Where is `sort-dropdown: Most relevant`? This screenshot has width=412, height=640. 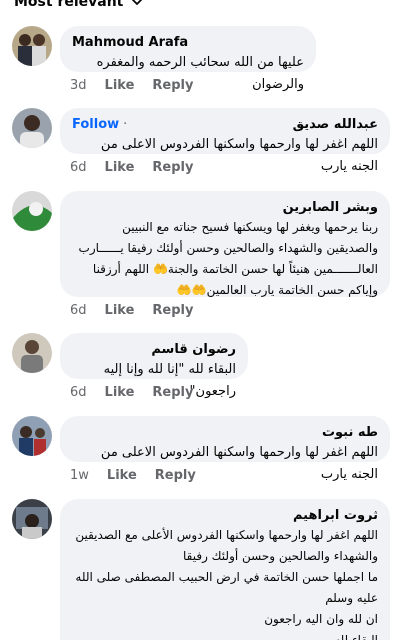
sort-dropdown: Most relevant is located at coordinates (78, 6).